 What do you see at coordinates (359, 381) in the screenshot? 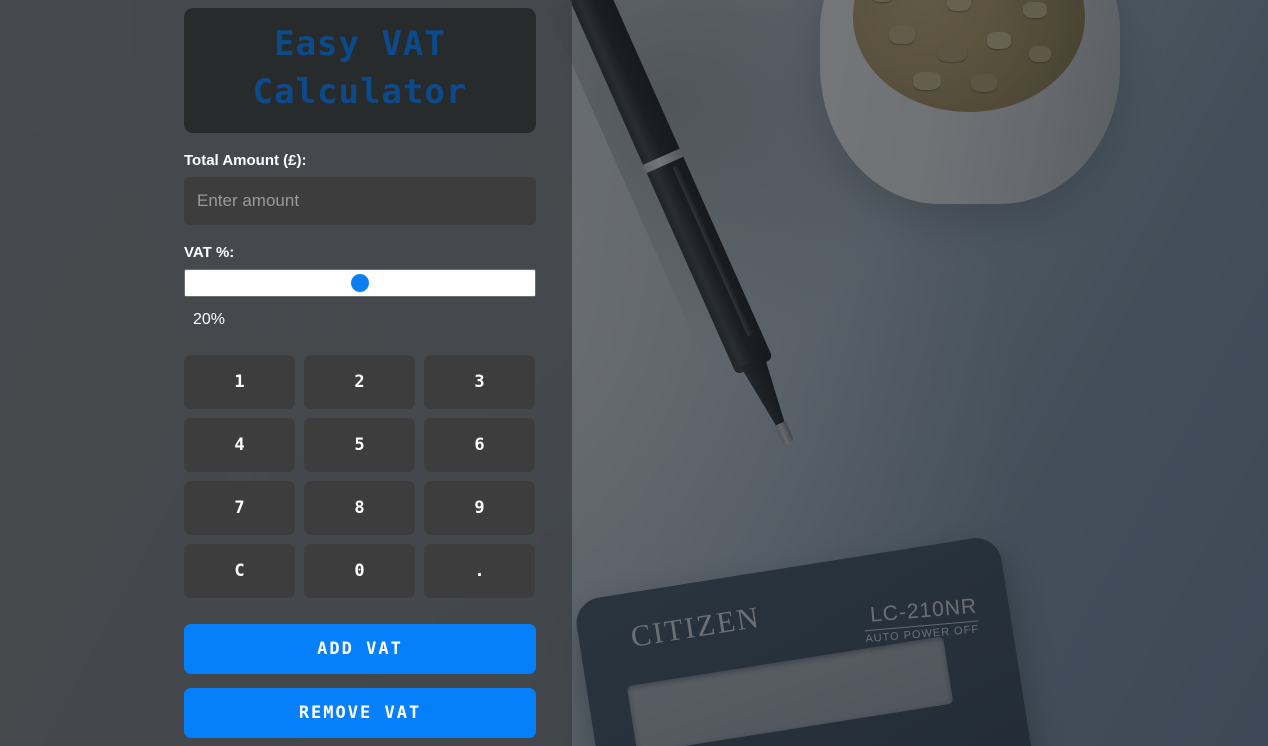
I see `key-2: 2` at bounding box center [359, 381].